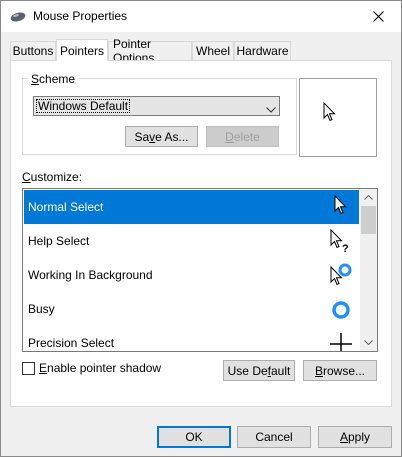 The width and height of the screenshot is (402, 457). Describe the element at coordinates (150, 51) in the screenshot. I see `tab-pointer-options: Pointer Options` at that location.